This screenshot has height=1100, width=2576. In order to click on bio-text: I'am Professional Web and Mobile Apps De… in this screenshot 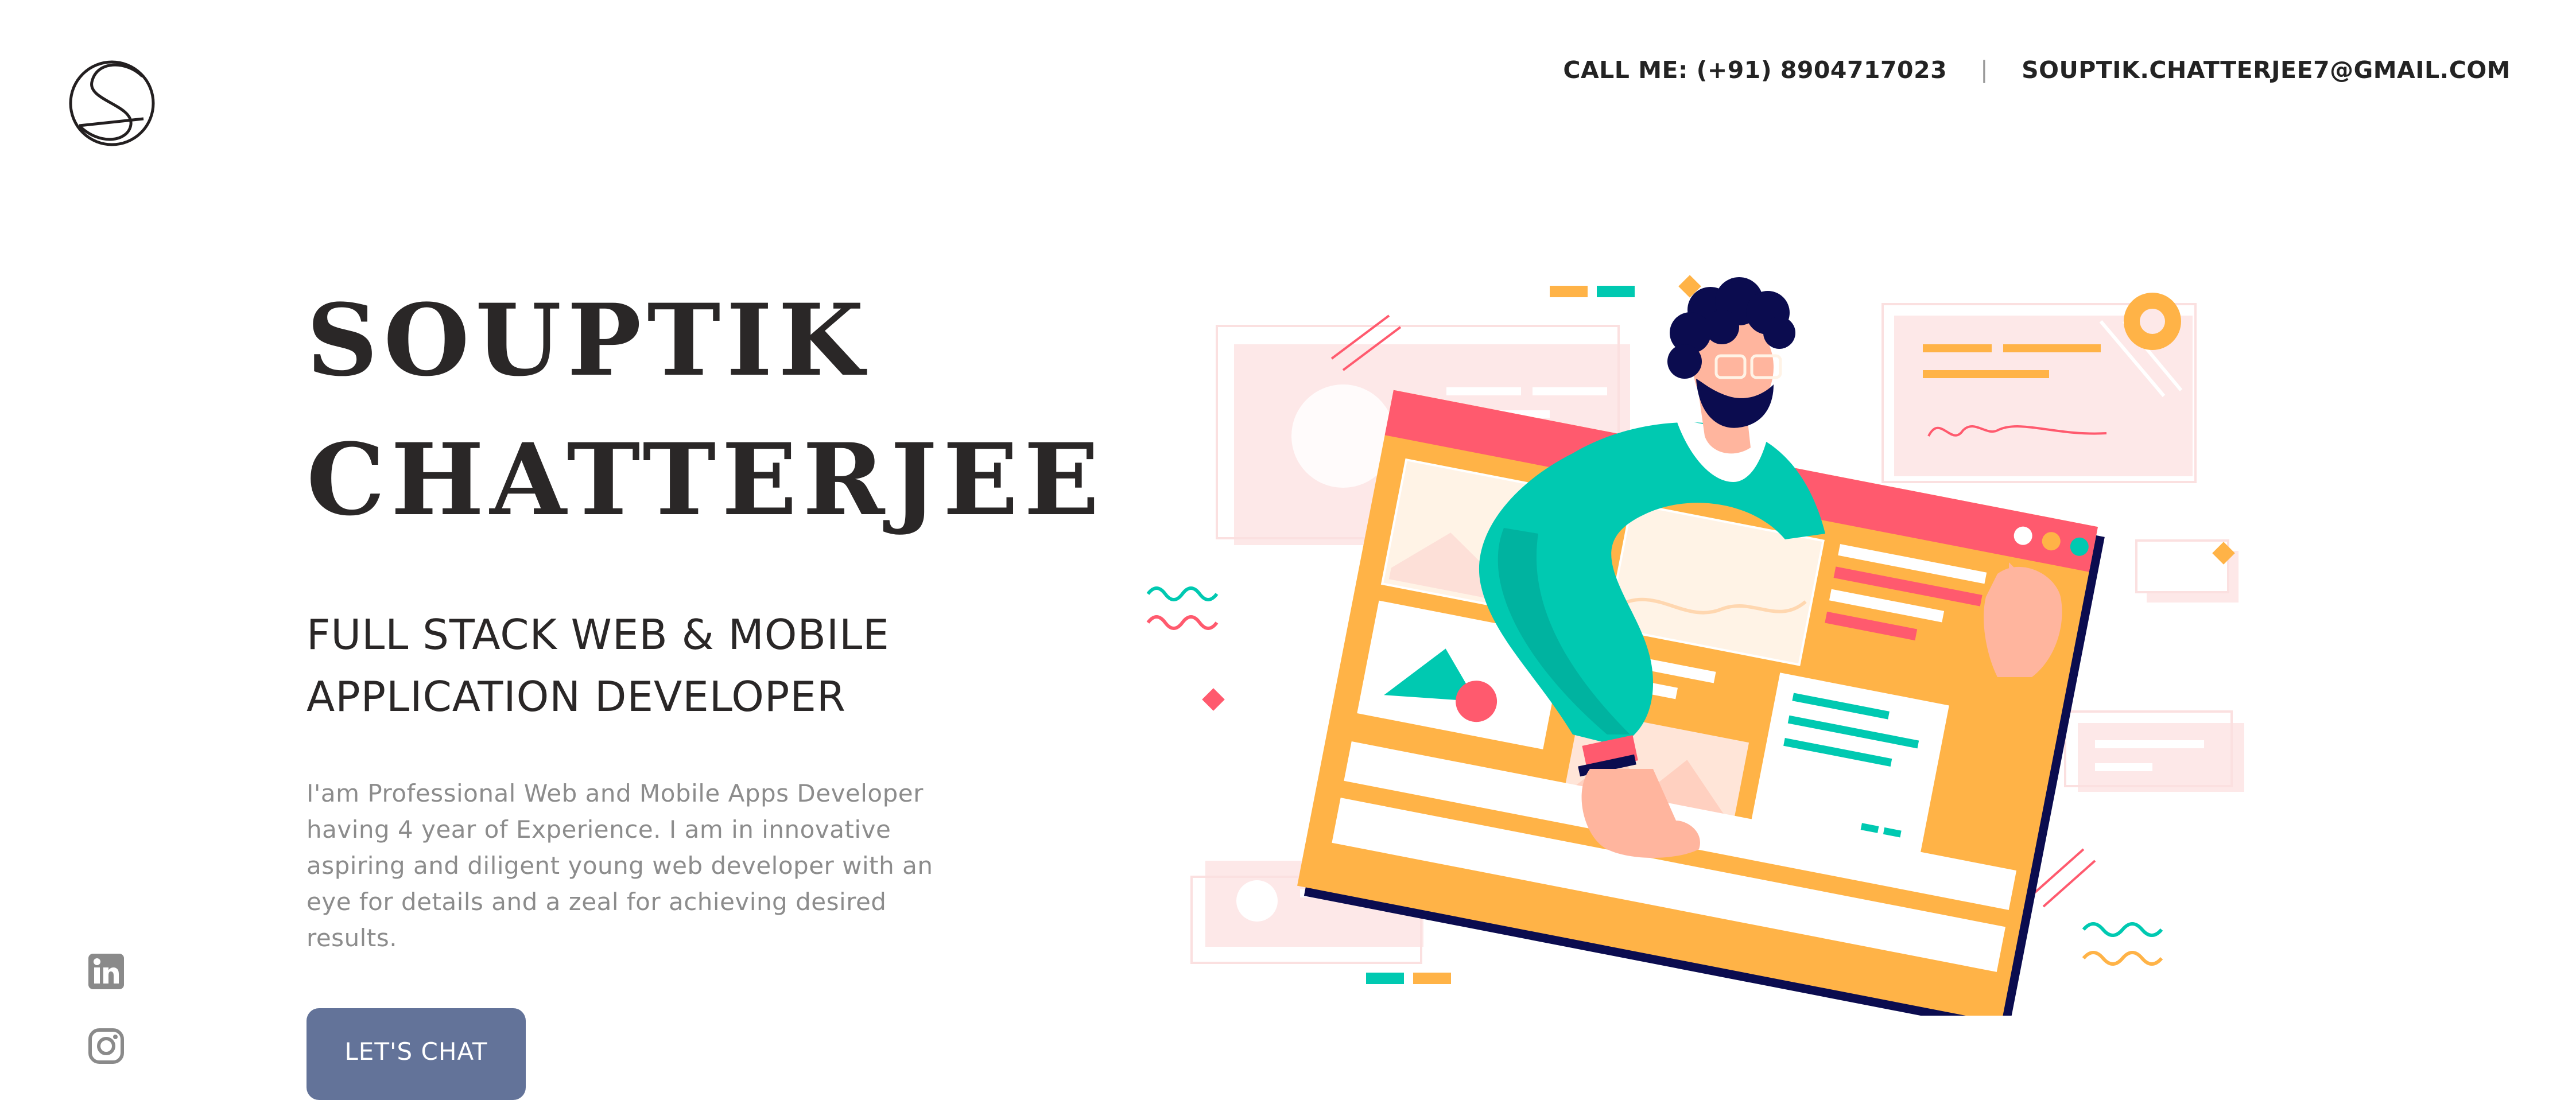, I will do `click(620, 866)`.